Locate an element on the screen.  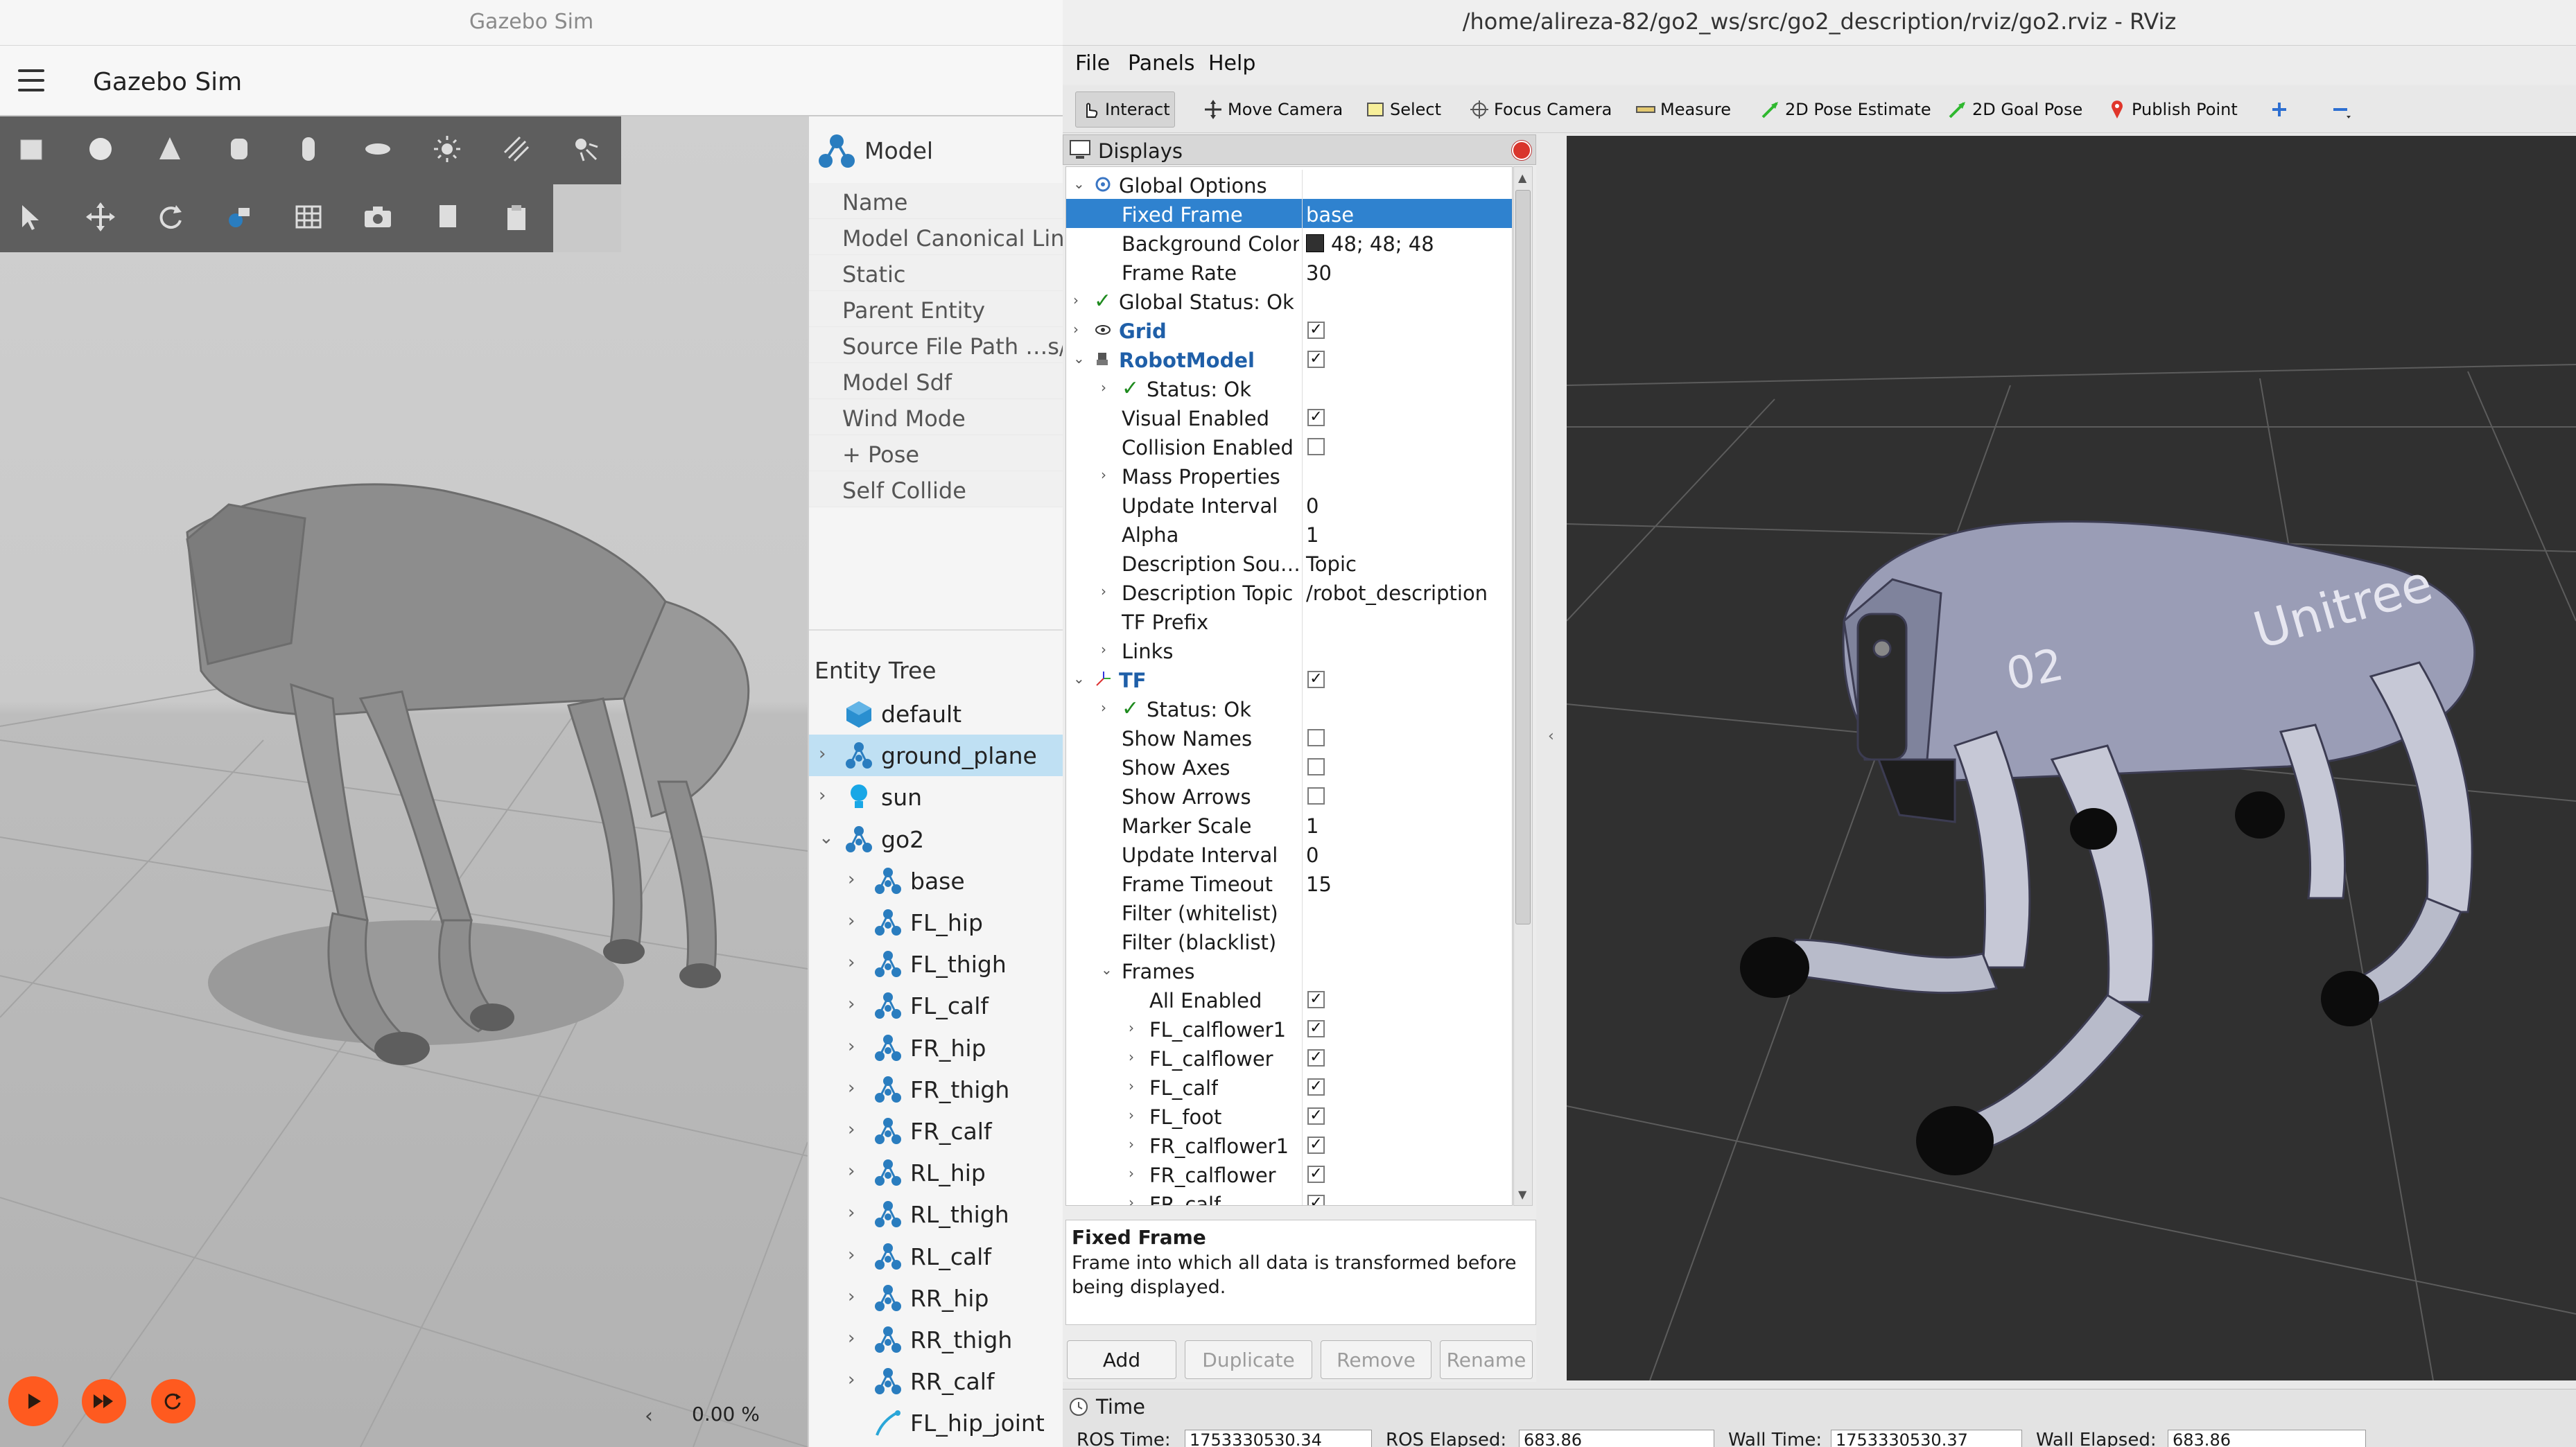
component-property-row: Parent Entity is located at coordinates (936, 309).